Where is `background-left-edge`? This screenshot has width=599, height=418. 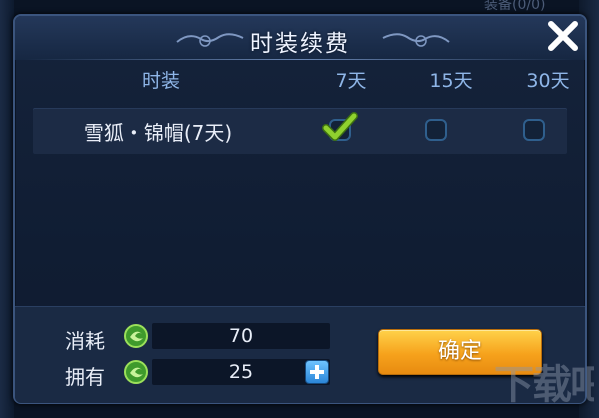
background-left-edge is located at coordinates (7, 209).